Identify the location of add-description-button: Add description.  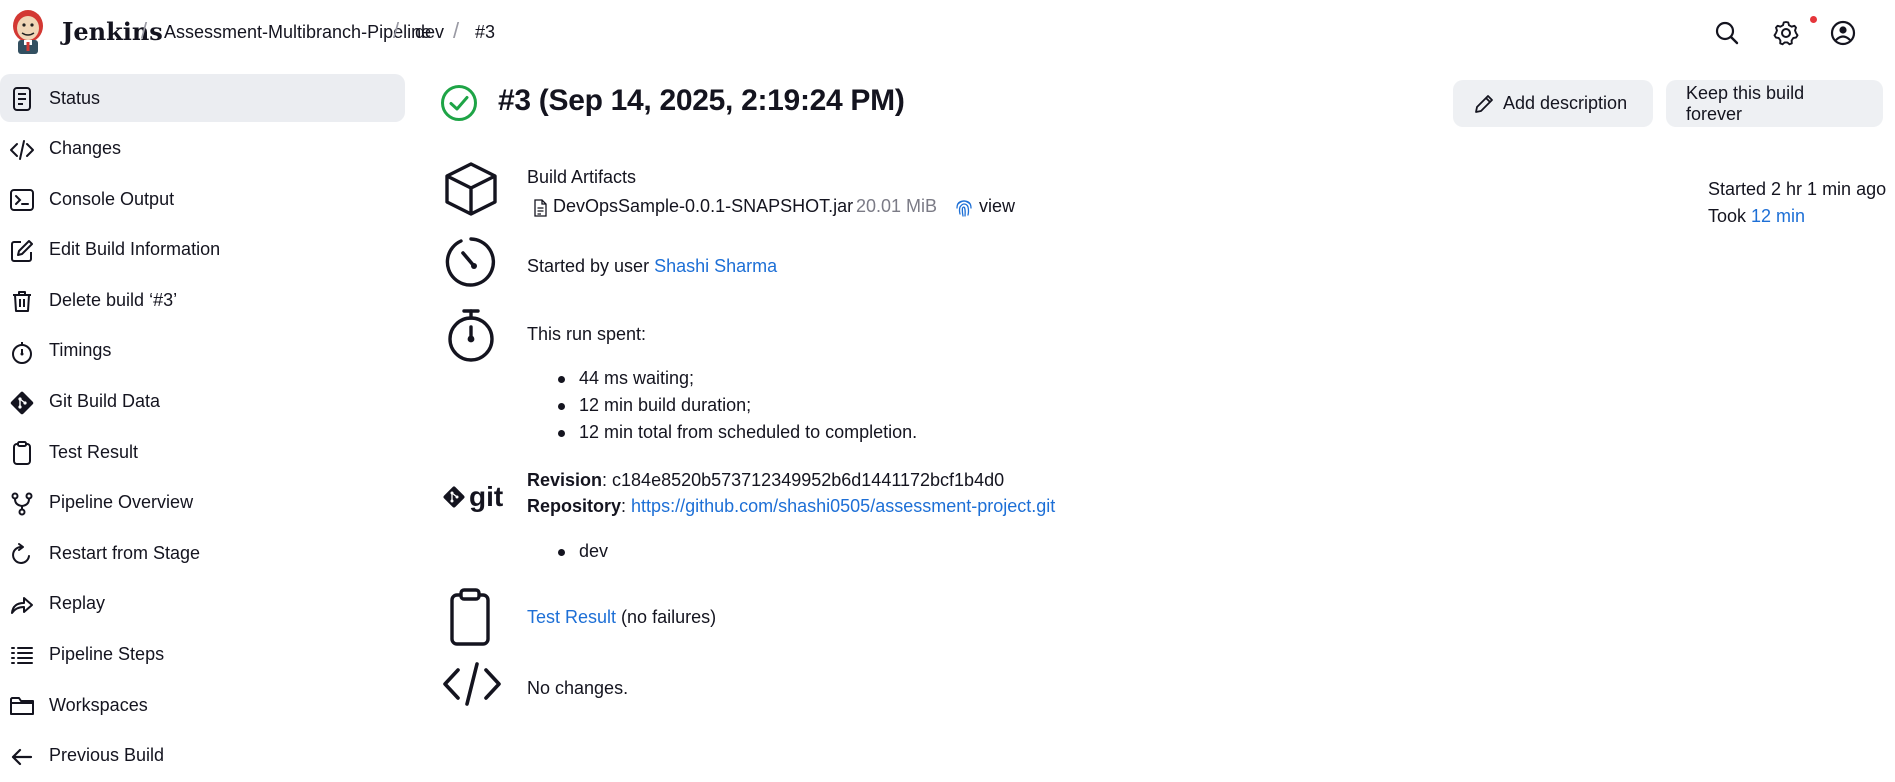
(1553, 103).